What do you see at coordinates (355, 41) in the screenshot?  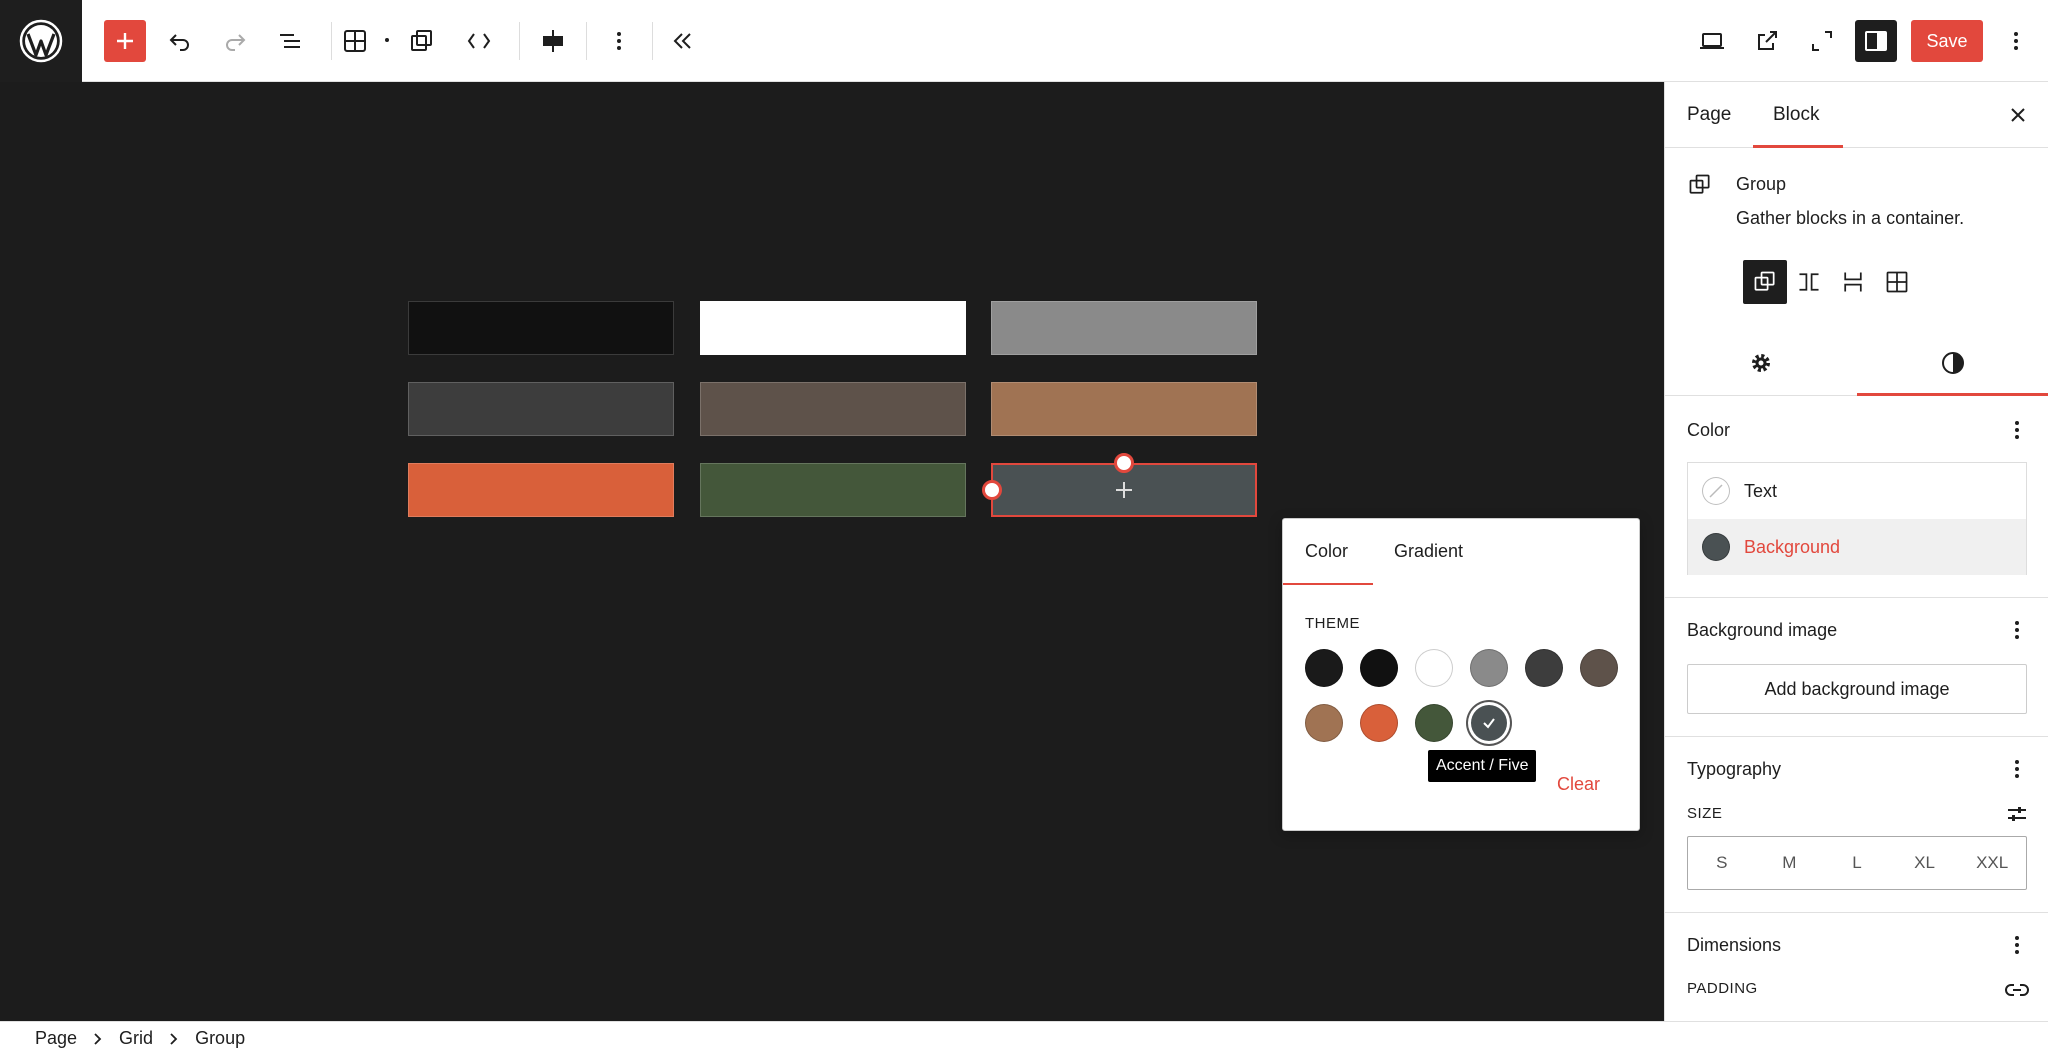 I see `grid-block-button` at bounding box center [355, 41].